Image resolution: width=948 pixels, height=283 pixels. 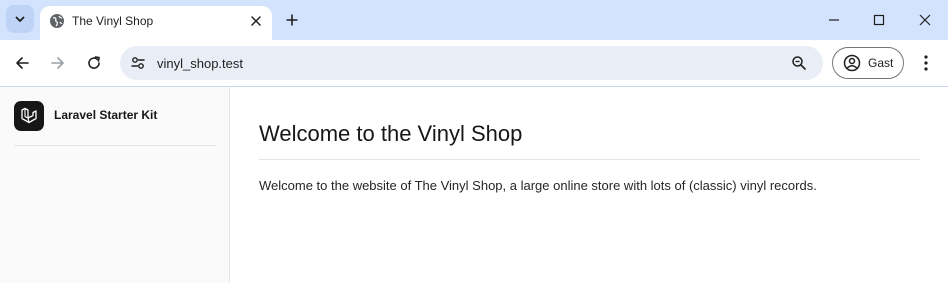 I want to click on close-icon, so click(x=256, y=21).